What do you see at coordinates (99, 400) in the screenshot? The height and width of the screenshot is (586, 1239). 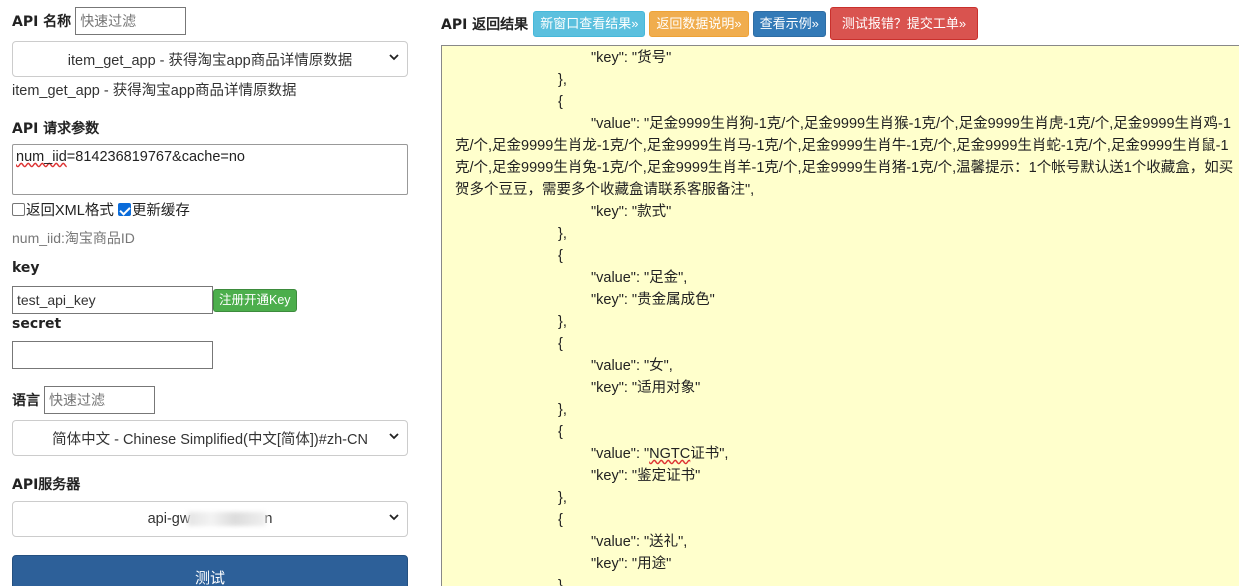 I see `language-filter-input` at bounding box center [99, 400].